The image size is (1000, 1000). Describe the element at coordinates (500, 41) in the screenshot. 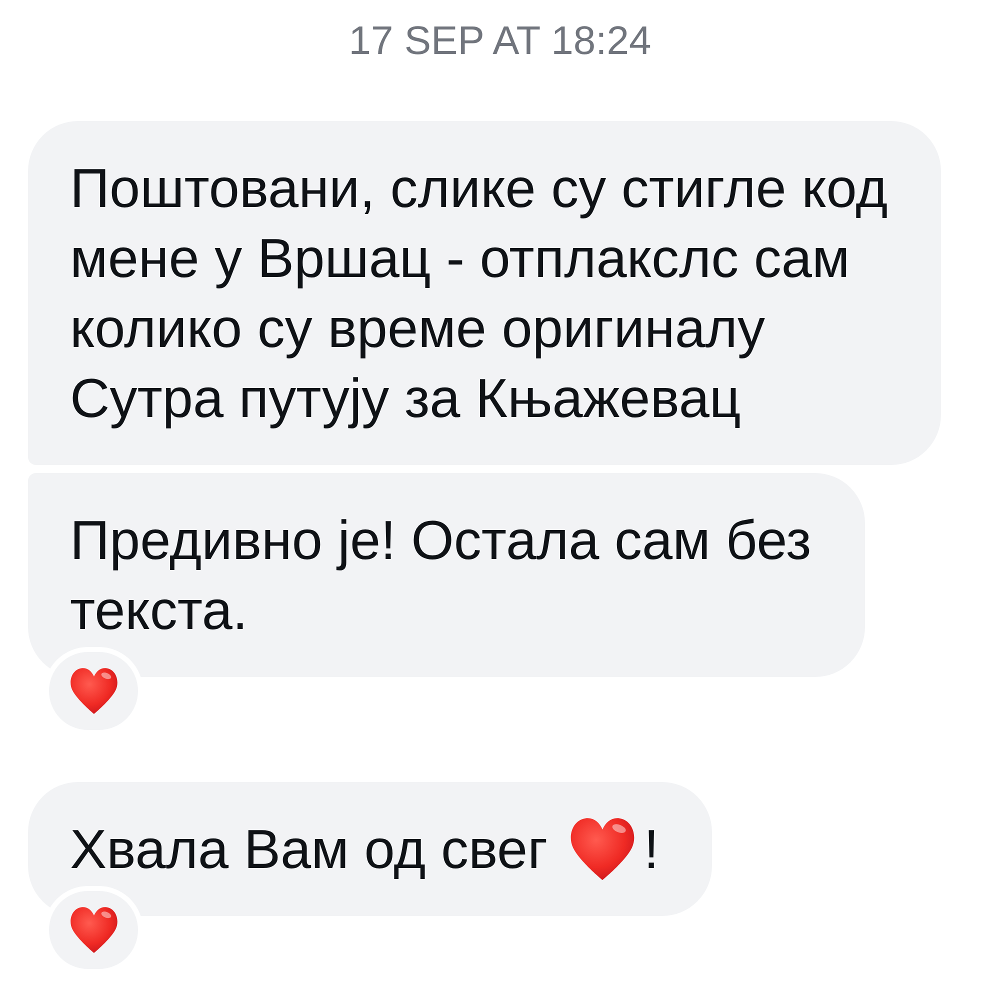

I see `timestamp: 17 SEP AT 18:24` at that location.